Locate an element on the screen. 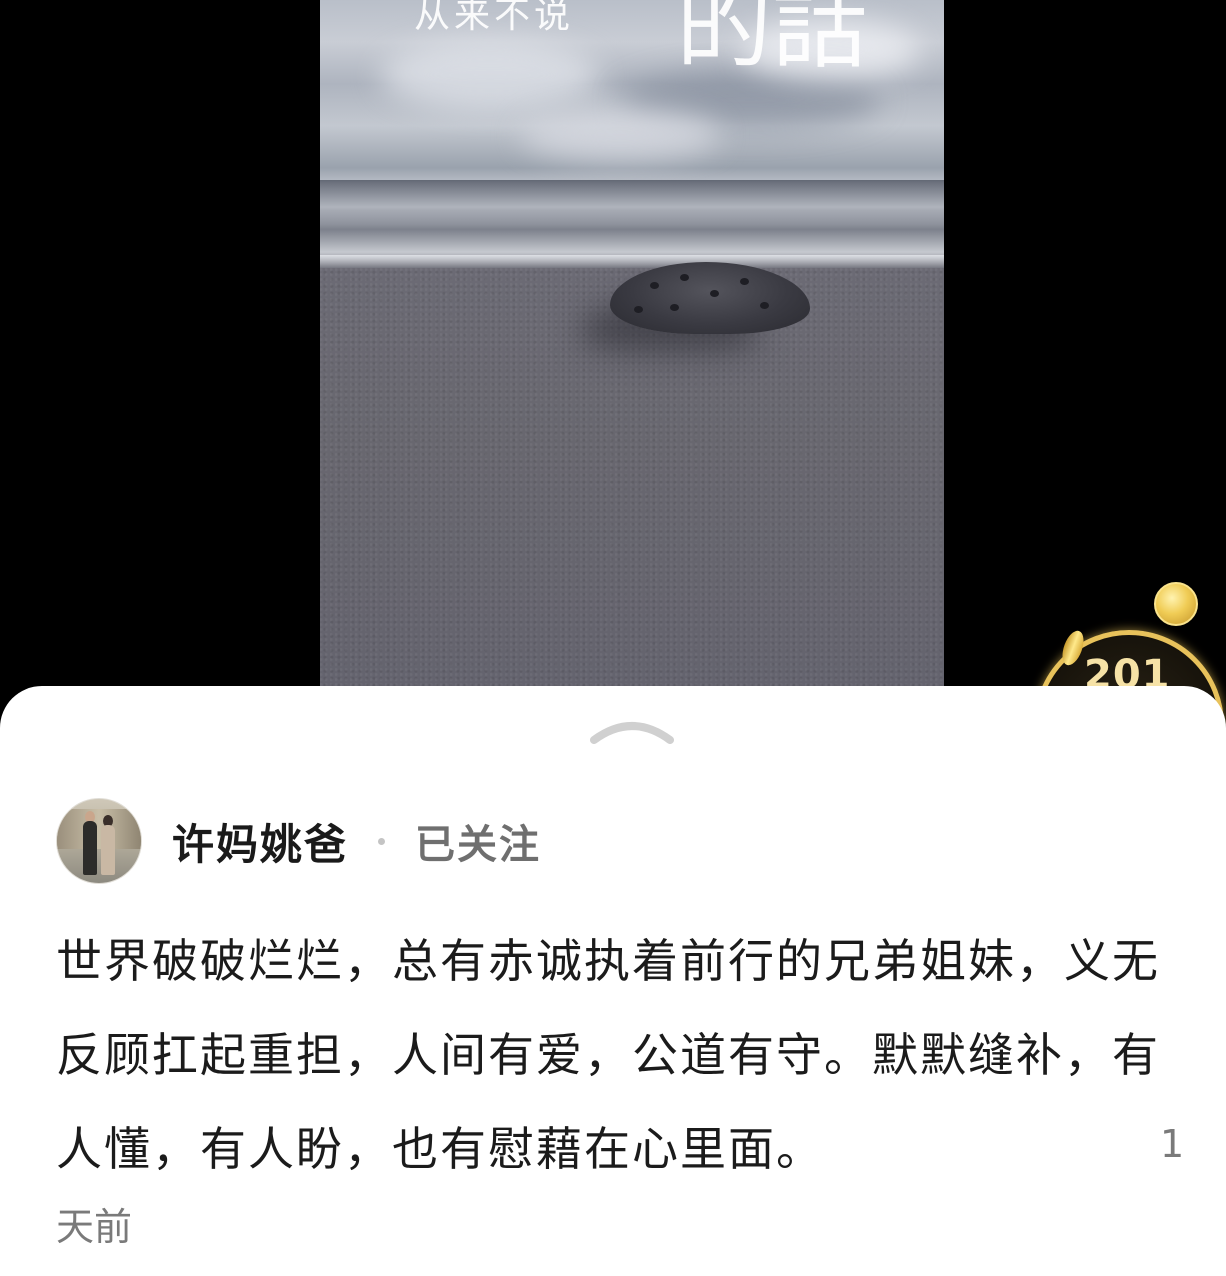 The width and height of the screenshot is (1226, 1276). separator-dot is located at coordinates (382, 841).